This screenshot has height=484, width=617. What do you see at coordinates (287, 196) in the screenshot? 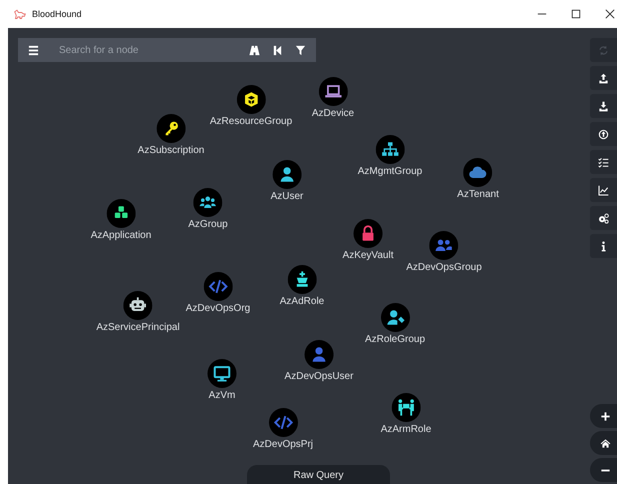
I see `node-label: AzUser` at bounding box center [287, 196].